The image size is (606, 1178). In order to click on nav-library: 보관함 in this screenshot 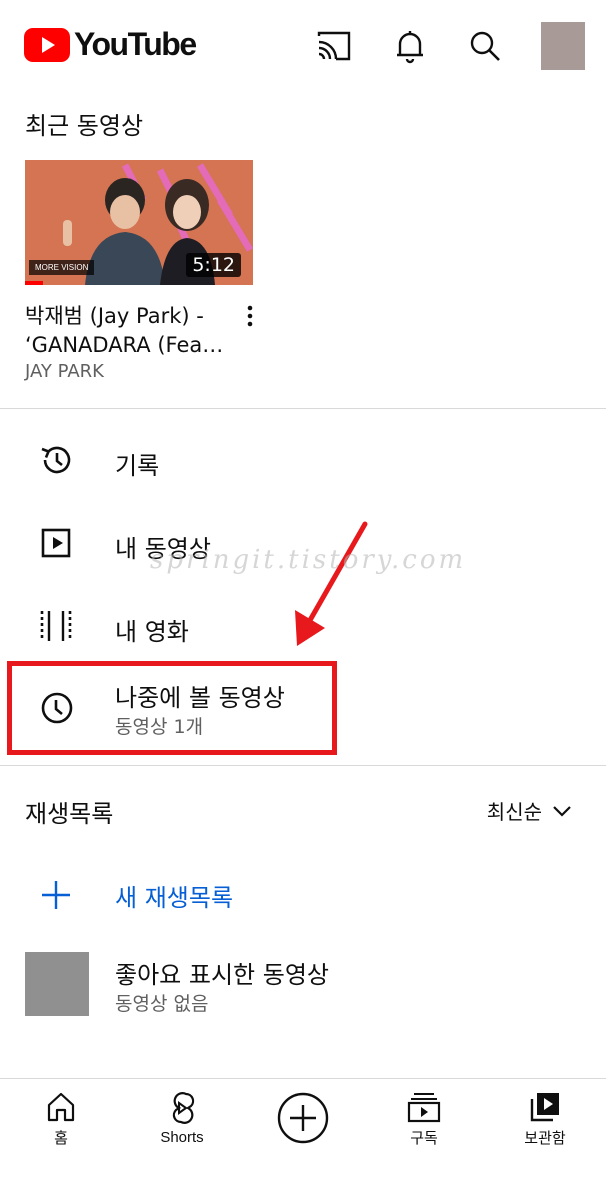, I will do `click(545, 1119)`.